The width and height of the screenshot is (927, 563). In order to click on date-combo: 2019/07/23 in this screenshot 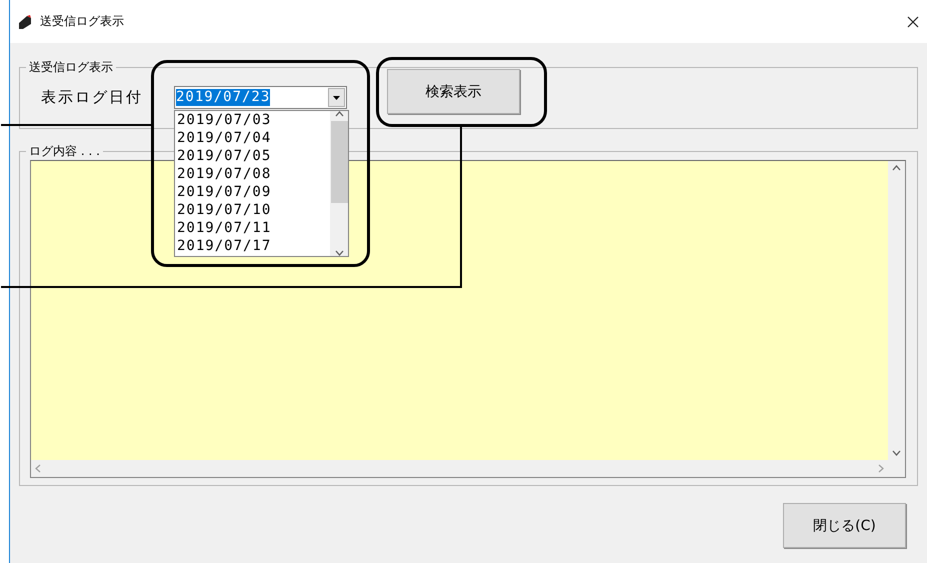, I will do `click(260, 97)`.